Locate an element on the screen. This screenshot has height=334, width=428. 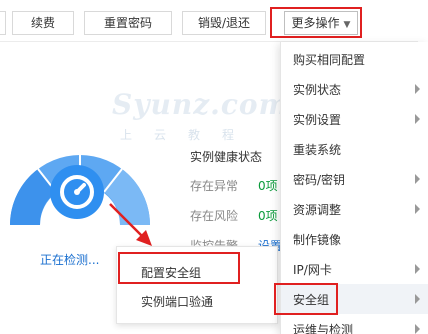
menu-item-buy-same-config: 购买相同配置 is located at coordinates (354, 59).